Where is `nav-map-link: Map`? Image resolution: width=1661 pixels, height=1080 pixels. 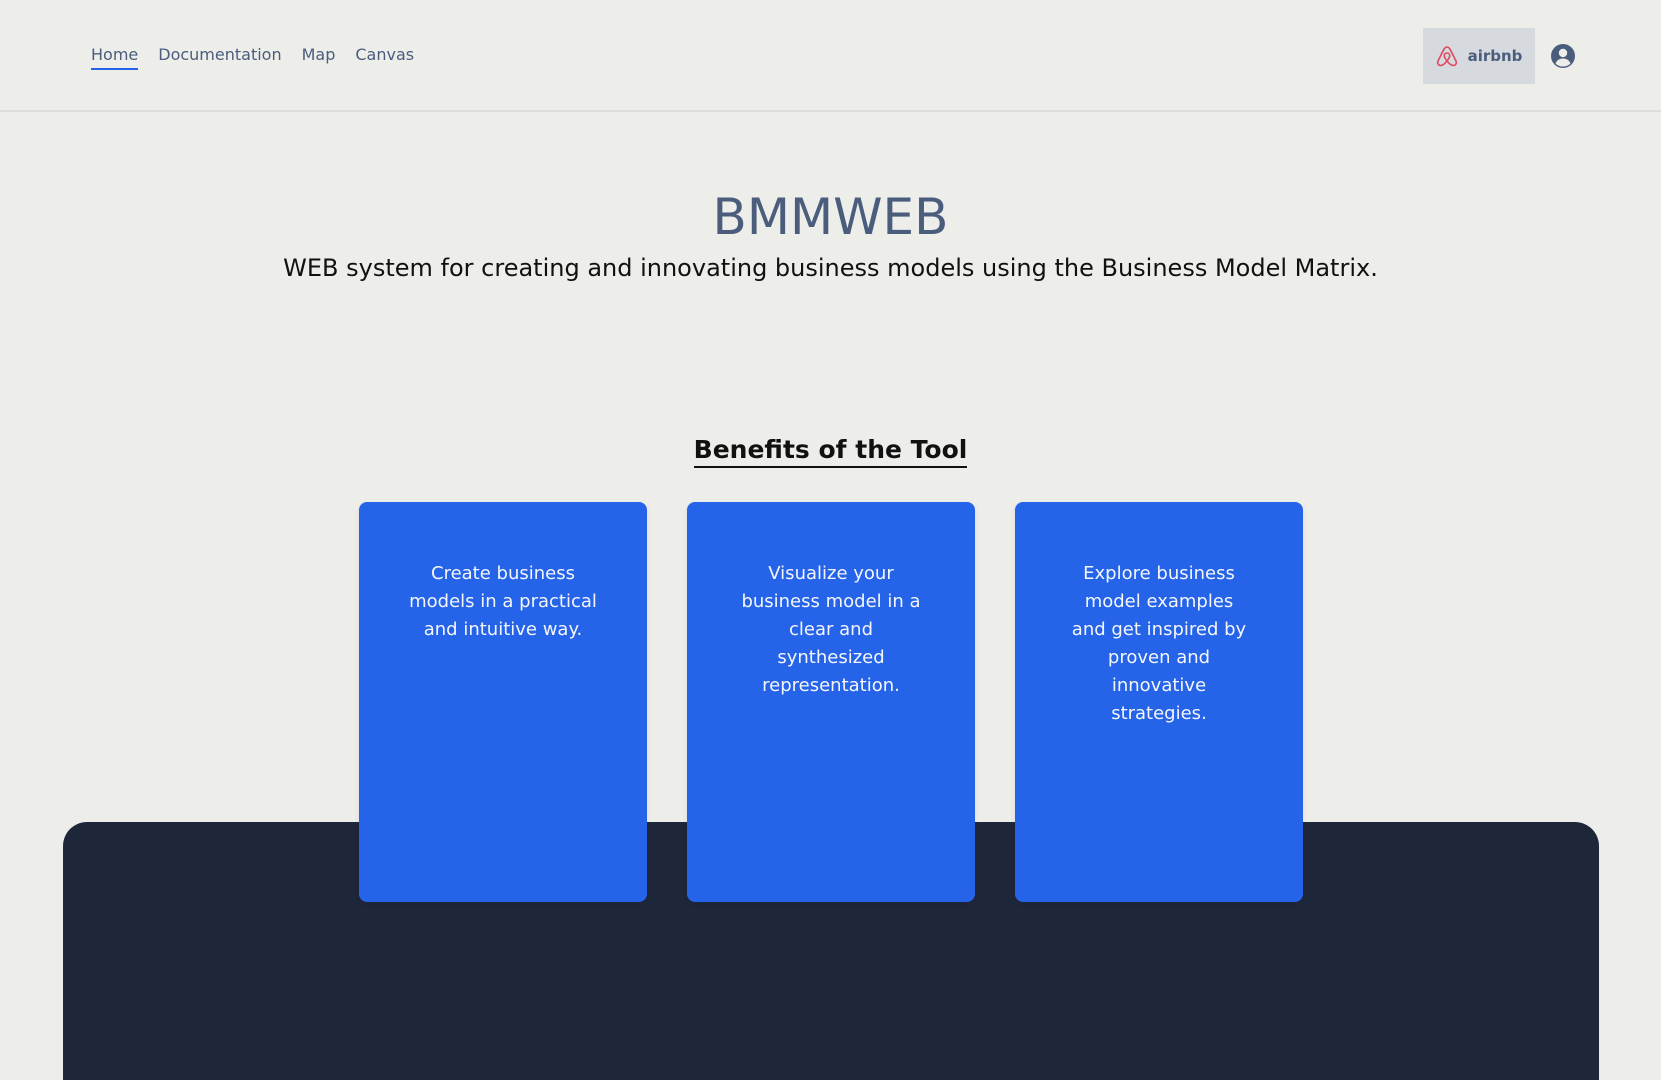 nav-map-link: Map is located at coordinates (319, 57).